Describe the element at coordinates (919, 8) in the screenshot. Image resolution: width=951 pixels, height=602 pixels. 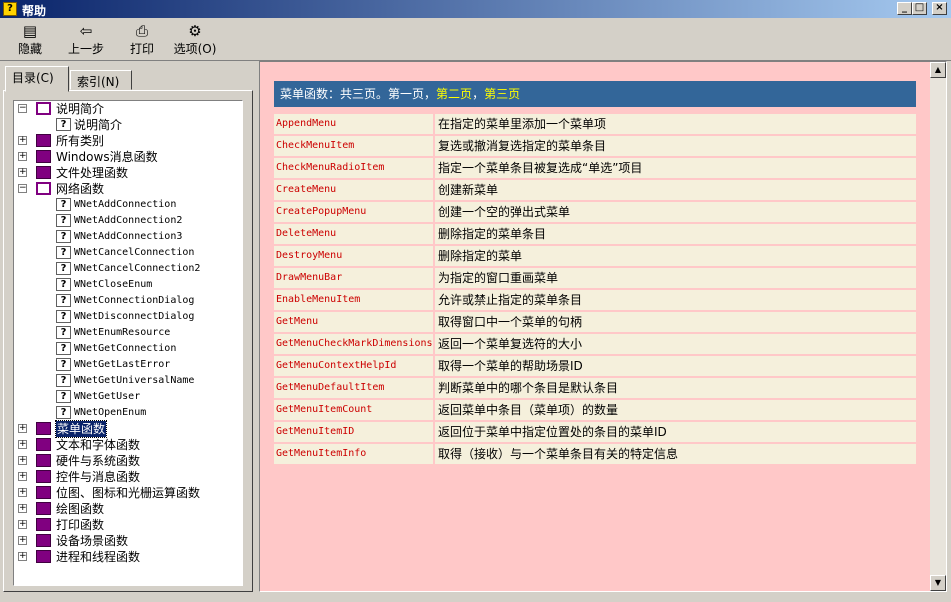
I see `maximize-button: □` at that location.